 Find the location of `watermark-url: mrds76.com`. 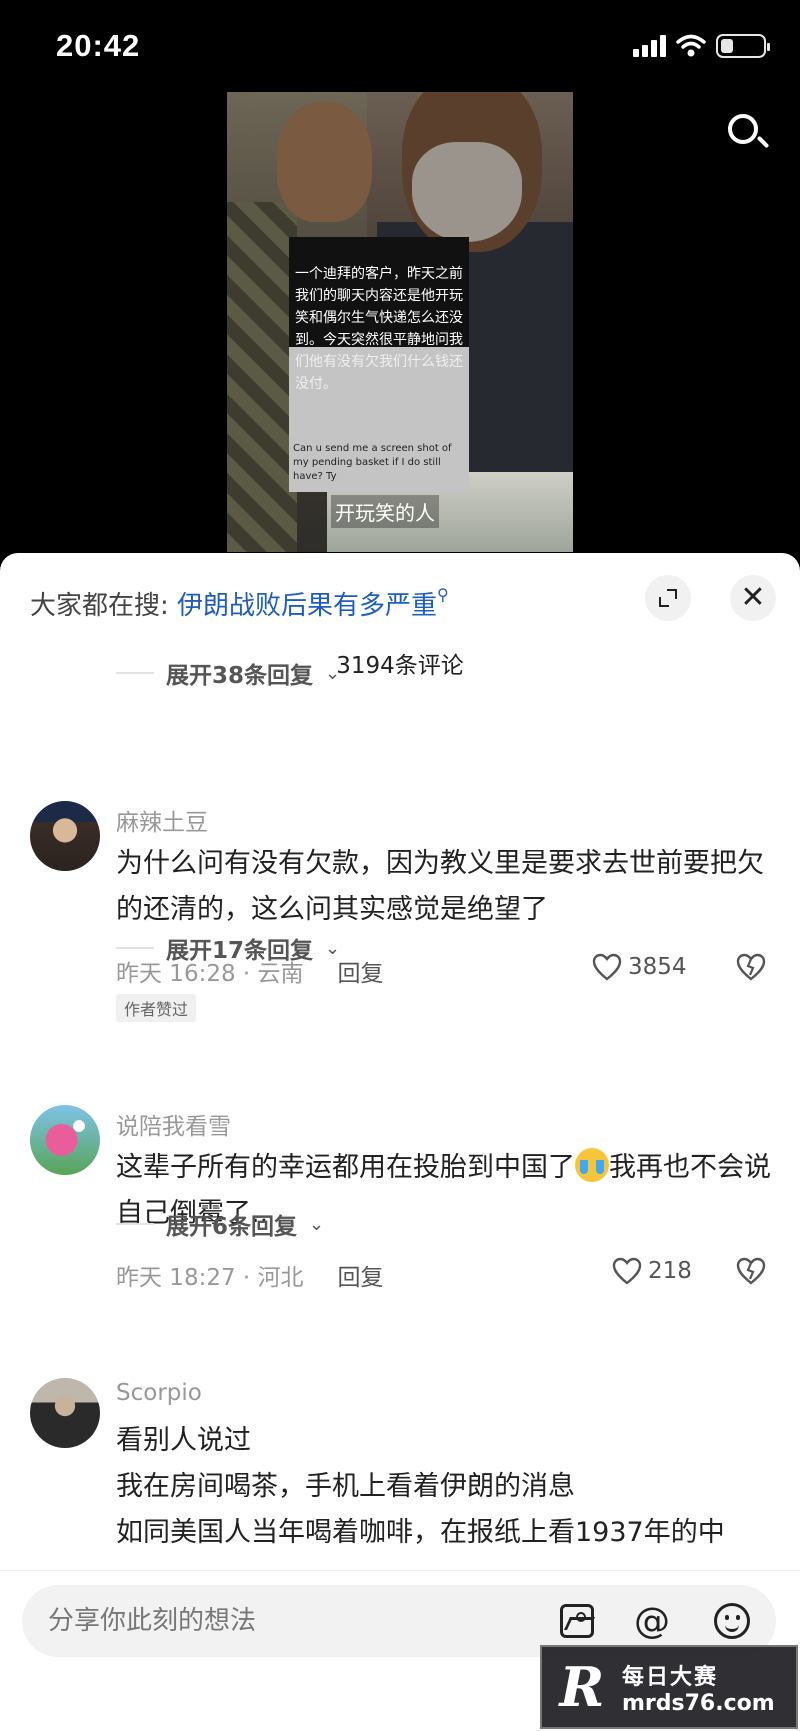

watermark-url: mrds76.com is located at coordinates (698, 1703).